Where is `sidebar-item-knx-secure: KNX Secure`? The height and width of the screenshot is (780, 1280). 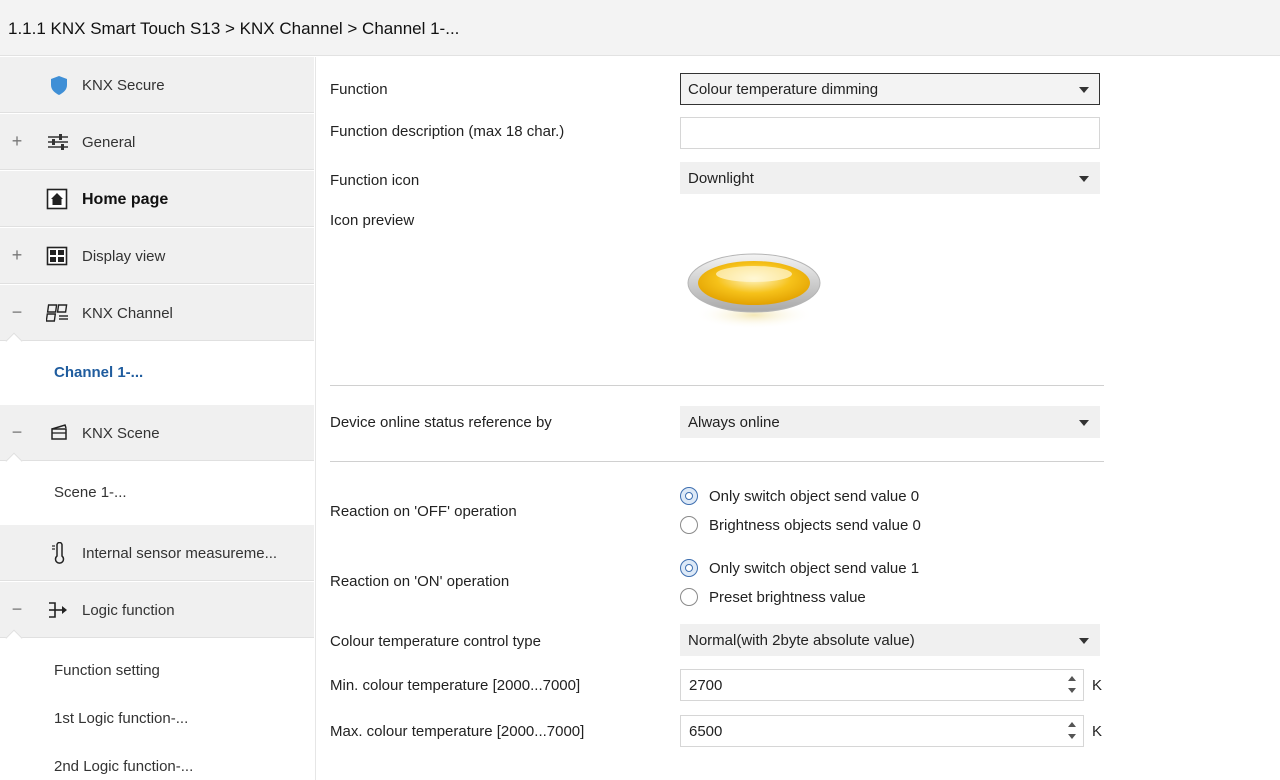 sidebar-item-knx-secure: KNX Secure is located at coordinates (157, 85).